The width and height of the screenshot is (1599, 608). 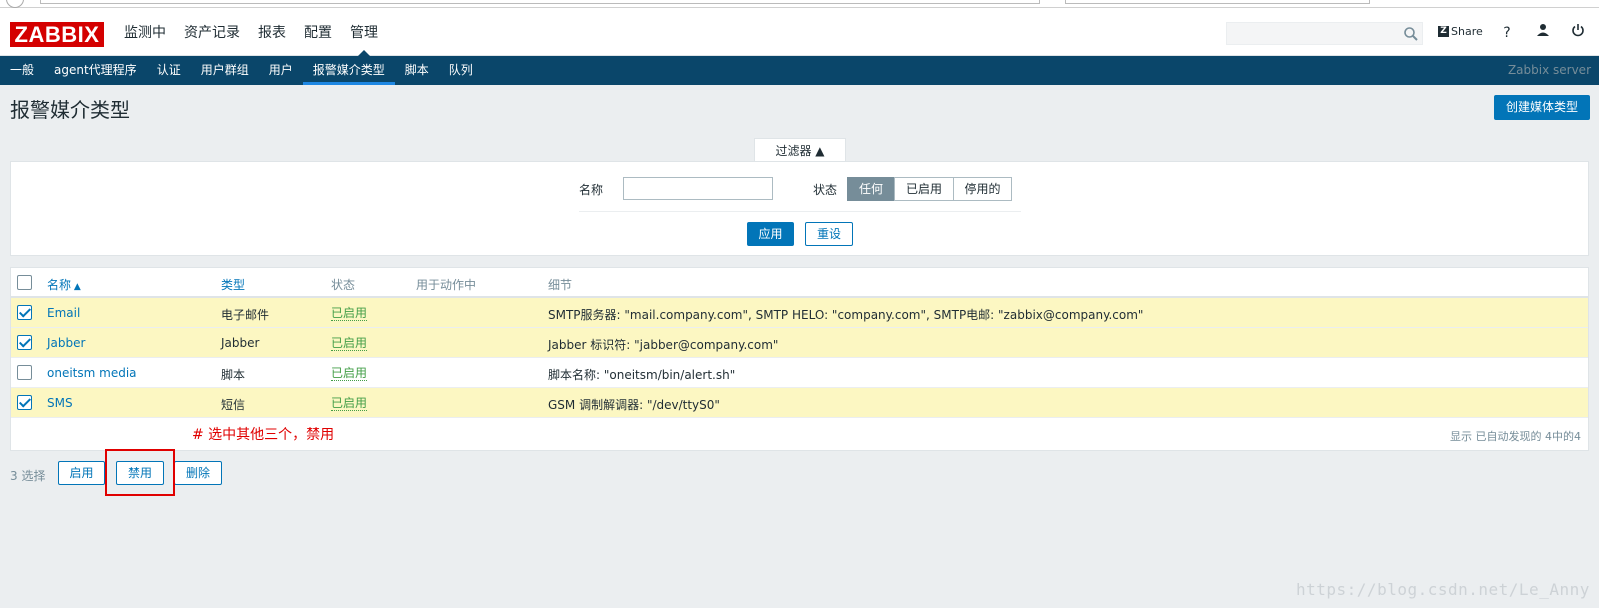 I want to click on help-icon: ?, so click(x=1507, y=33).